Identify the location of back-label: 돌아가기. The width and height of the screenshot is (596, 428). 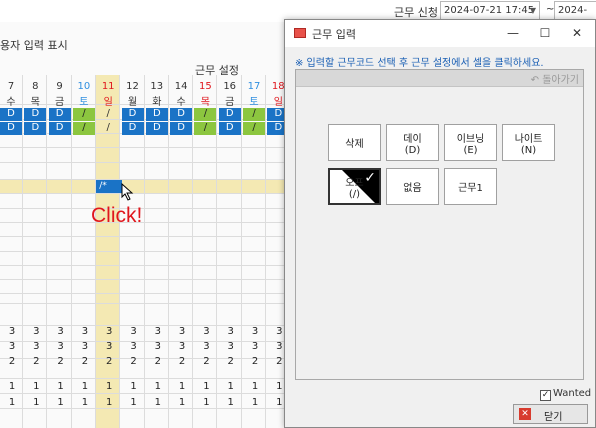
(560, 80).